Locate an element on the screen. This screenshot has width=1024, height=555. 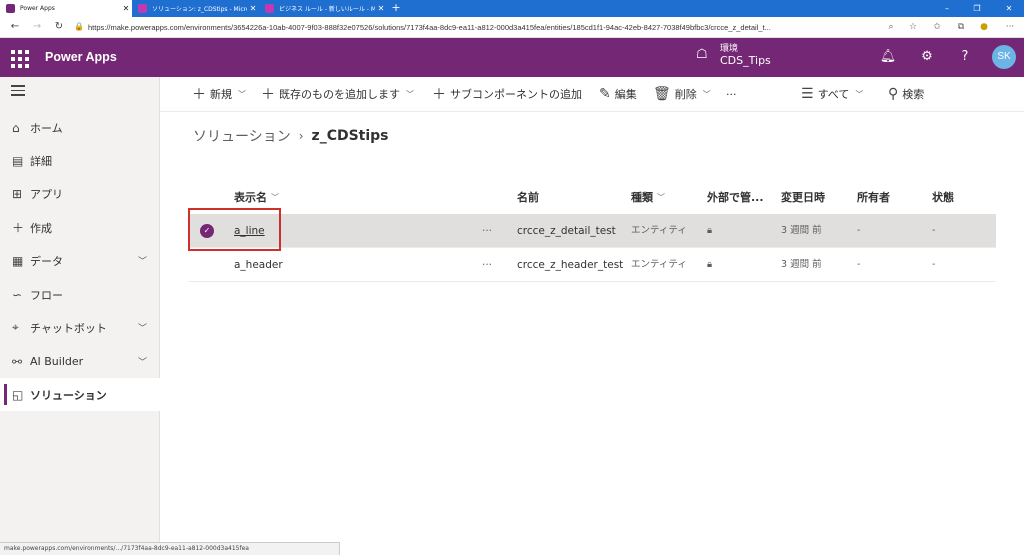
add-existing-button: ＋ 既存のものを追加します ﹀ is located at coordinates (337, 94).